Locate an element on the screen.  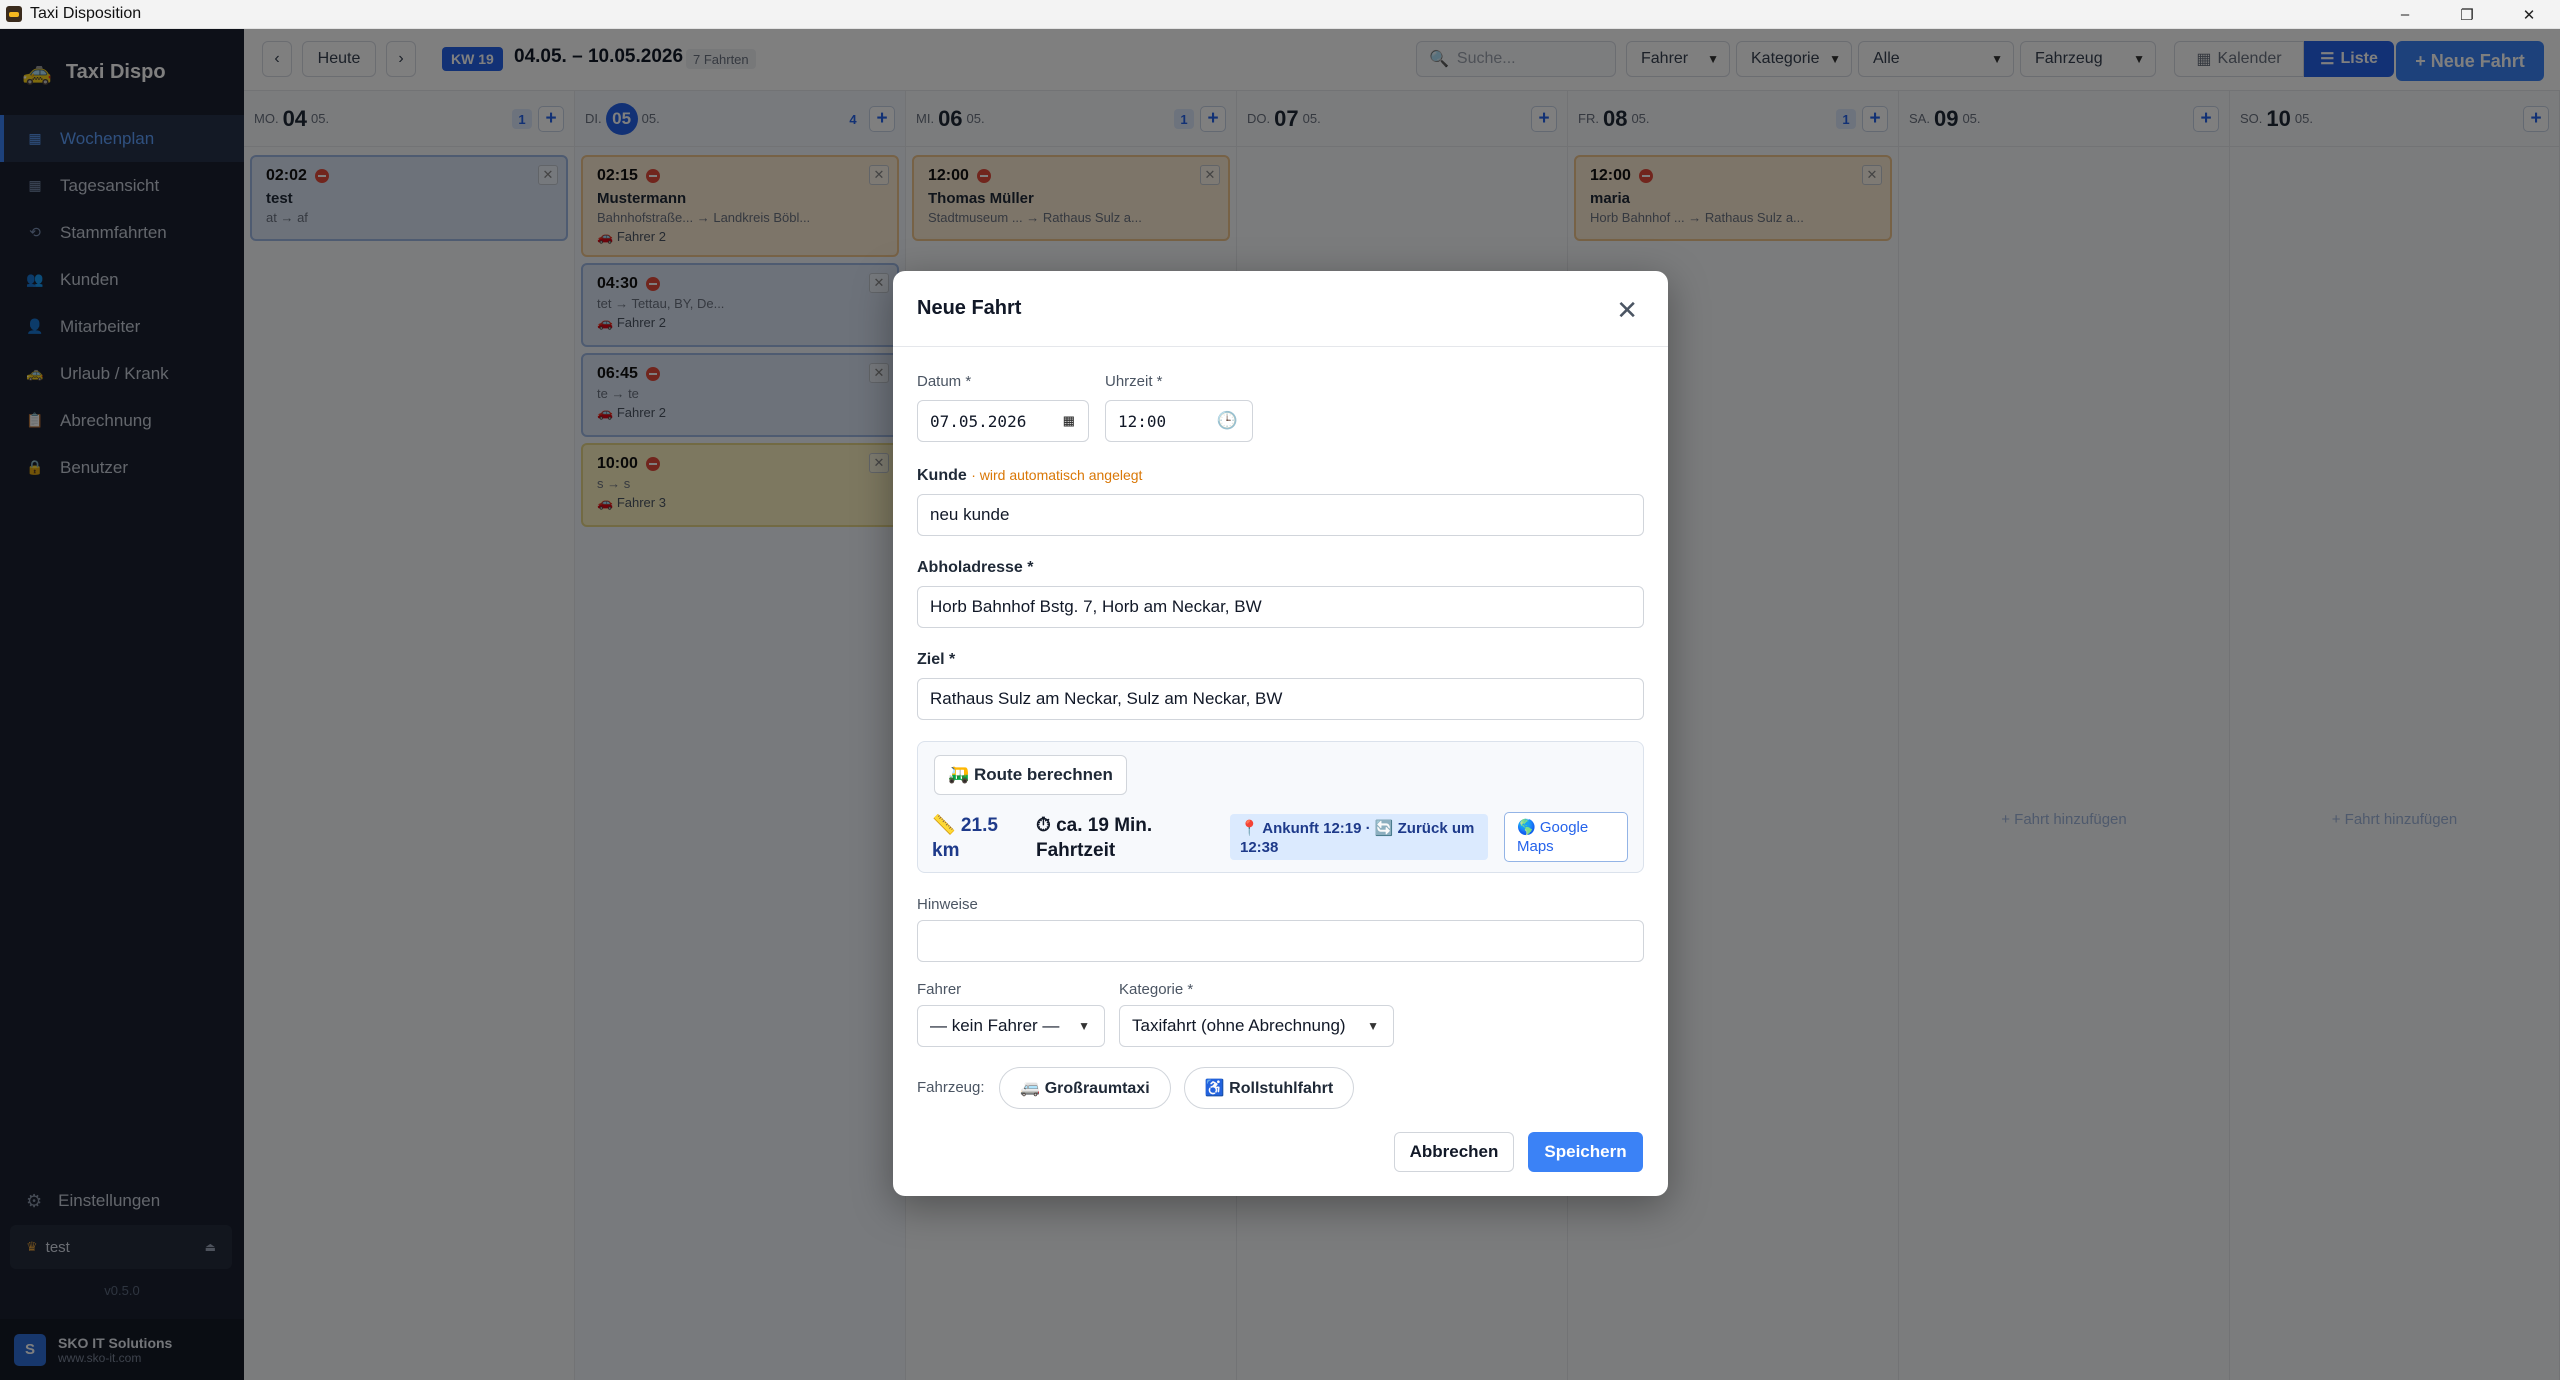
dialog-title: Neue Fahrt is located at coordinates (969, 308).